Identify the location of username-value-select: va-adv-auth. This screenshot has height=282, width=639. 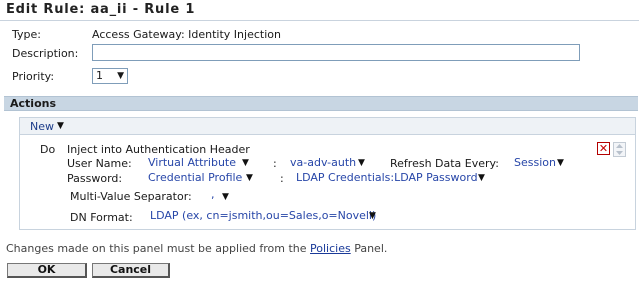
(323, 162).